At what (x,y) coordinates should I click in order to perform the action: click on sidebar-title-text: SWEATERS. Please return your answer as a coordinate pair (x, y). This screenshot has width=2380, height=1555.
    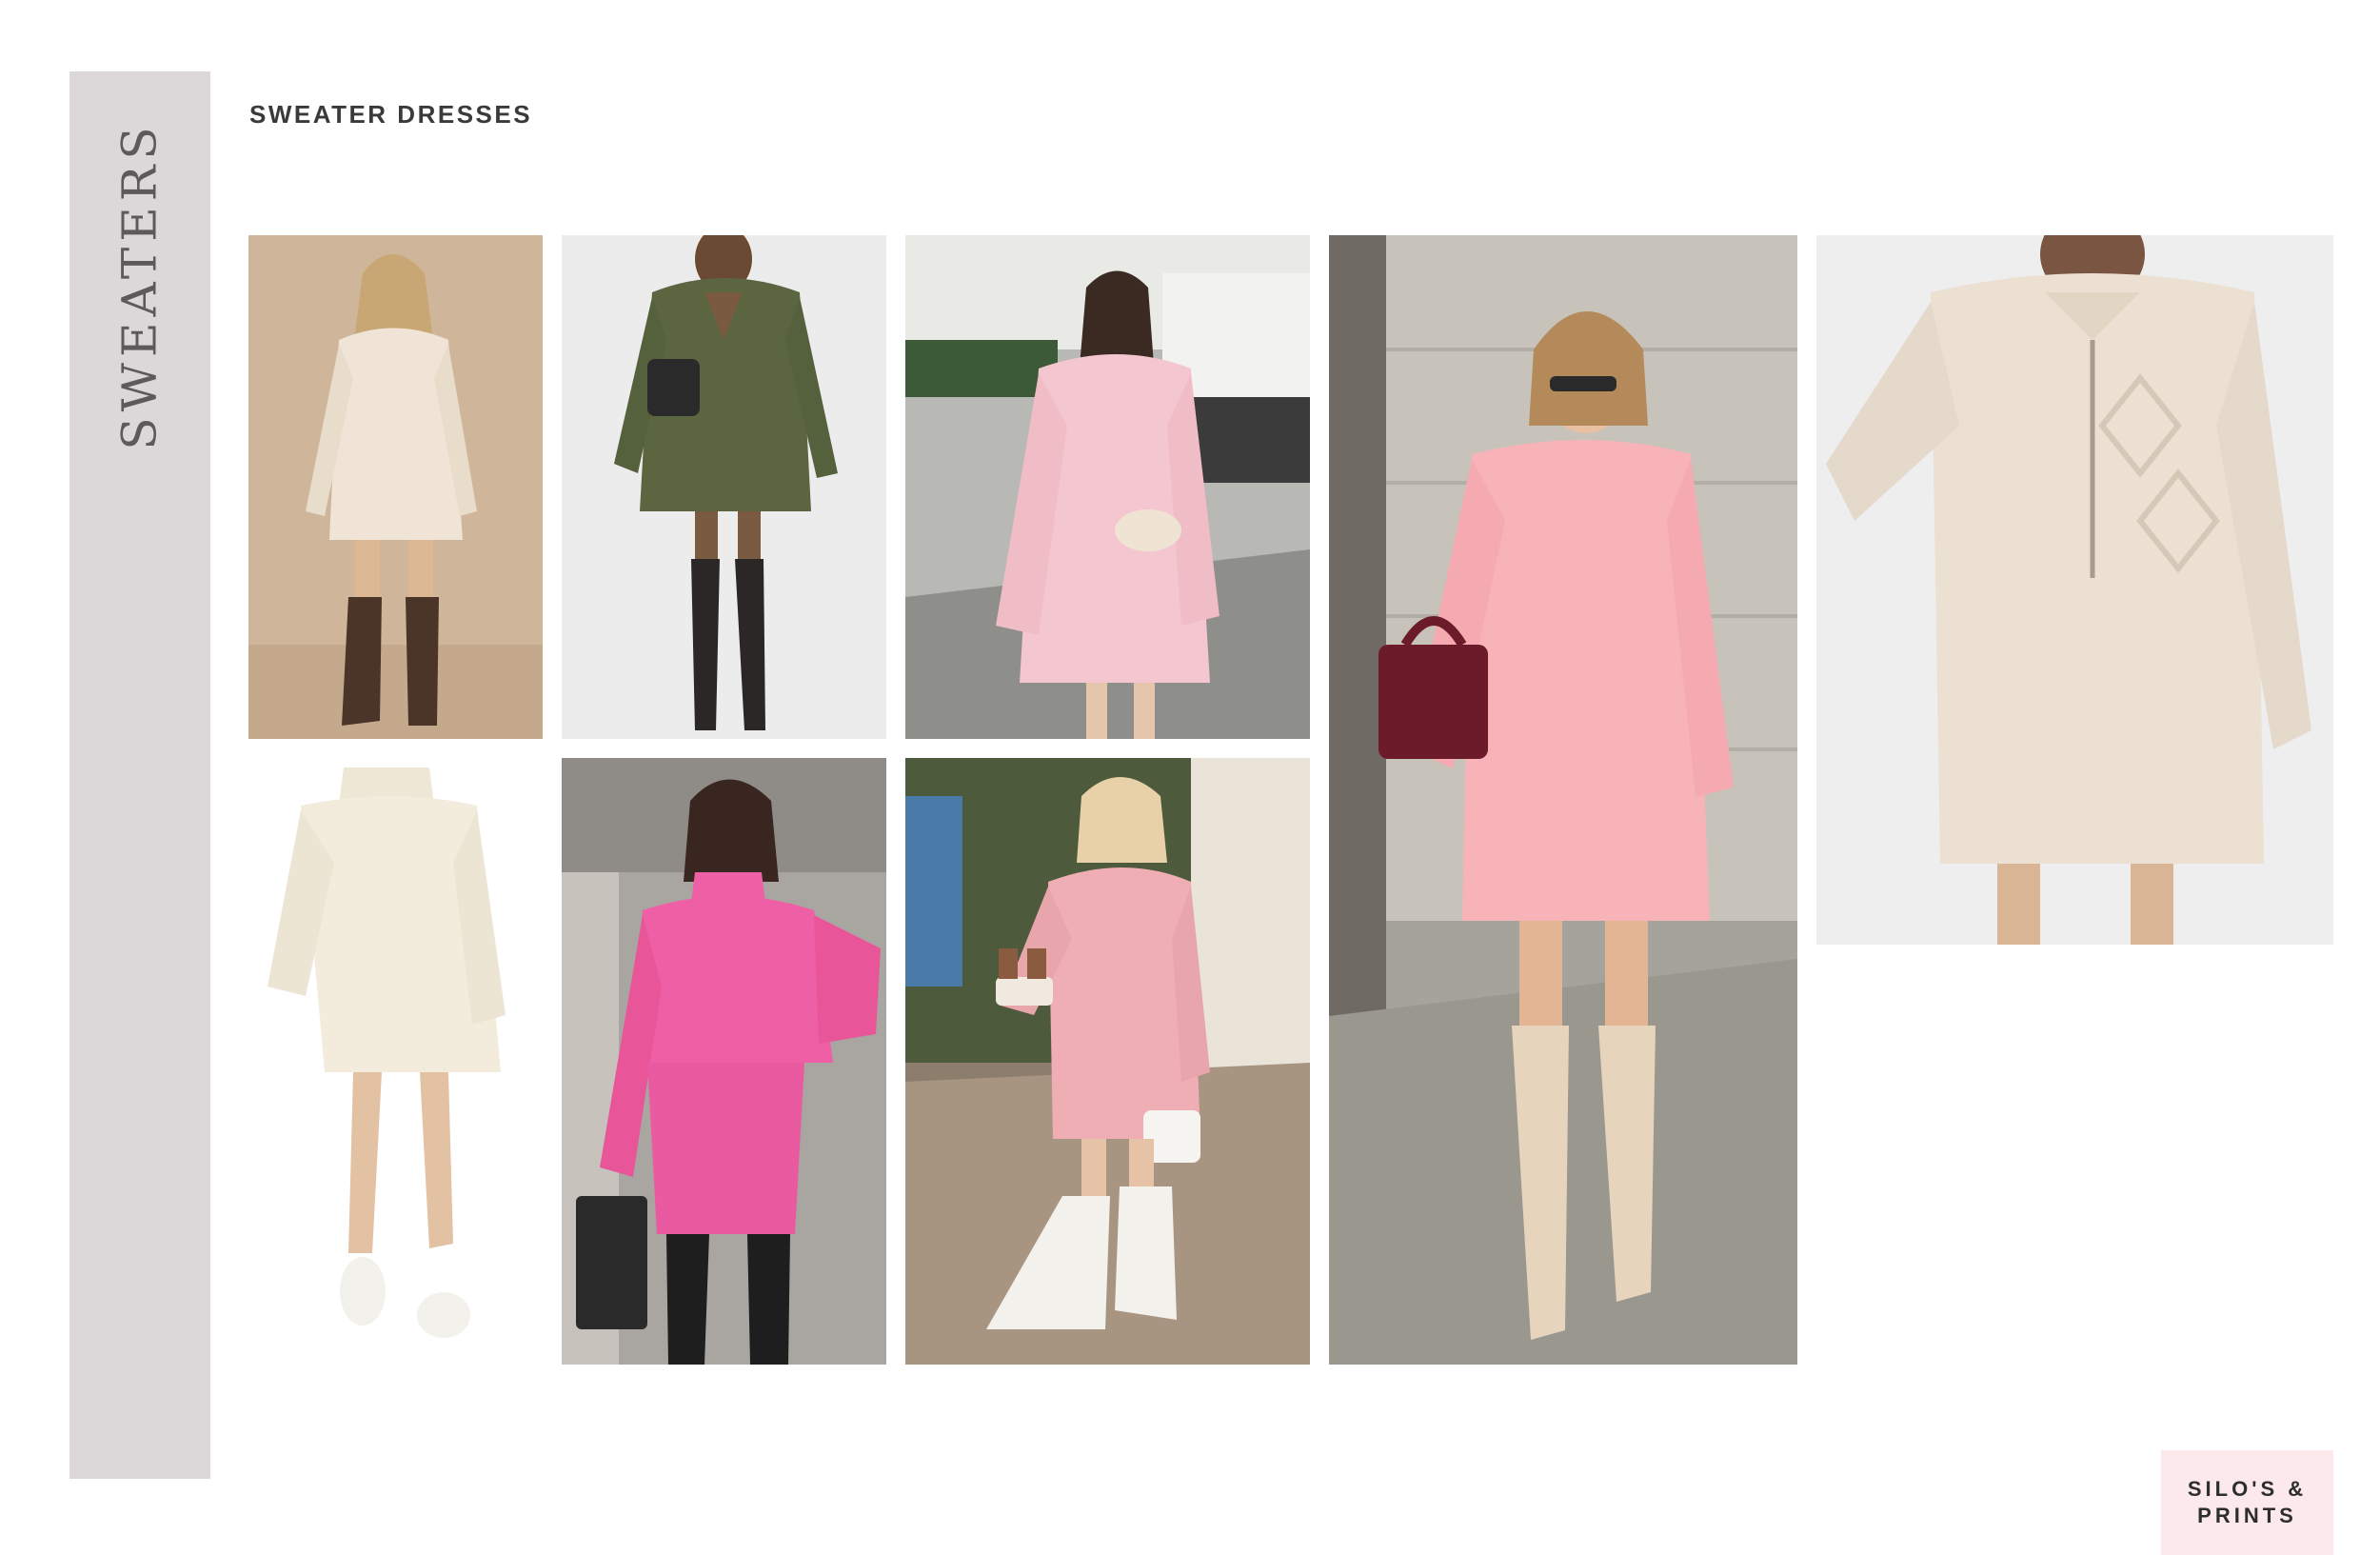
    Looking at the image, I should click on (140, 286).